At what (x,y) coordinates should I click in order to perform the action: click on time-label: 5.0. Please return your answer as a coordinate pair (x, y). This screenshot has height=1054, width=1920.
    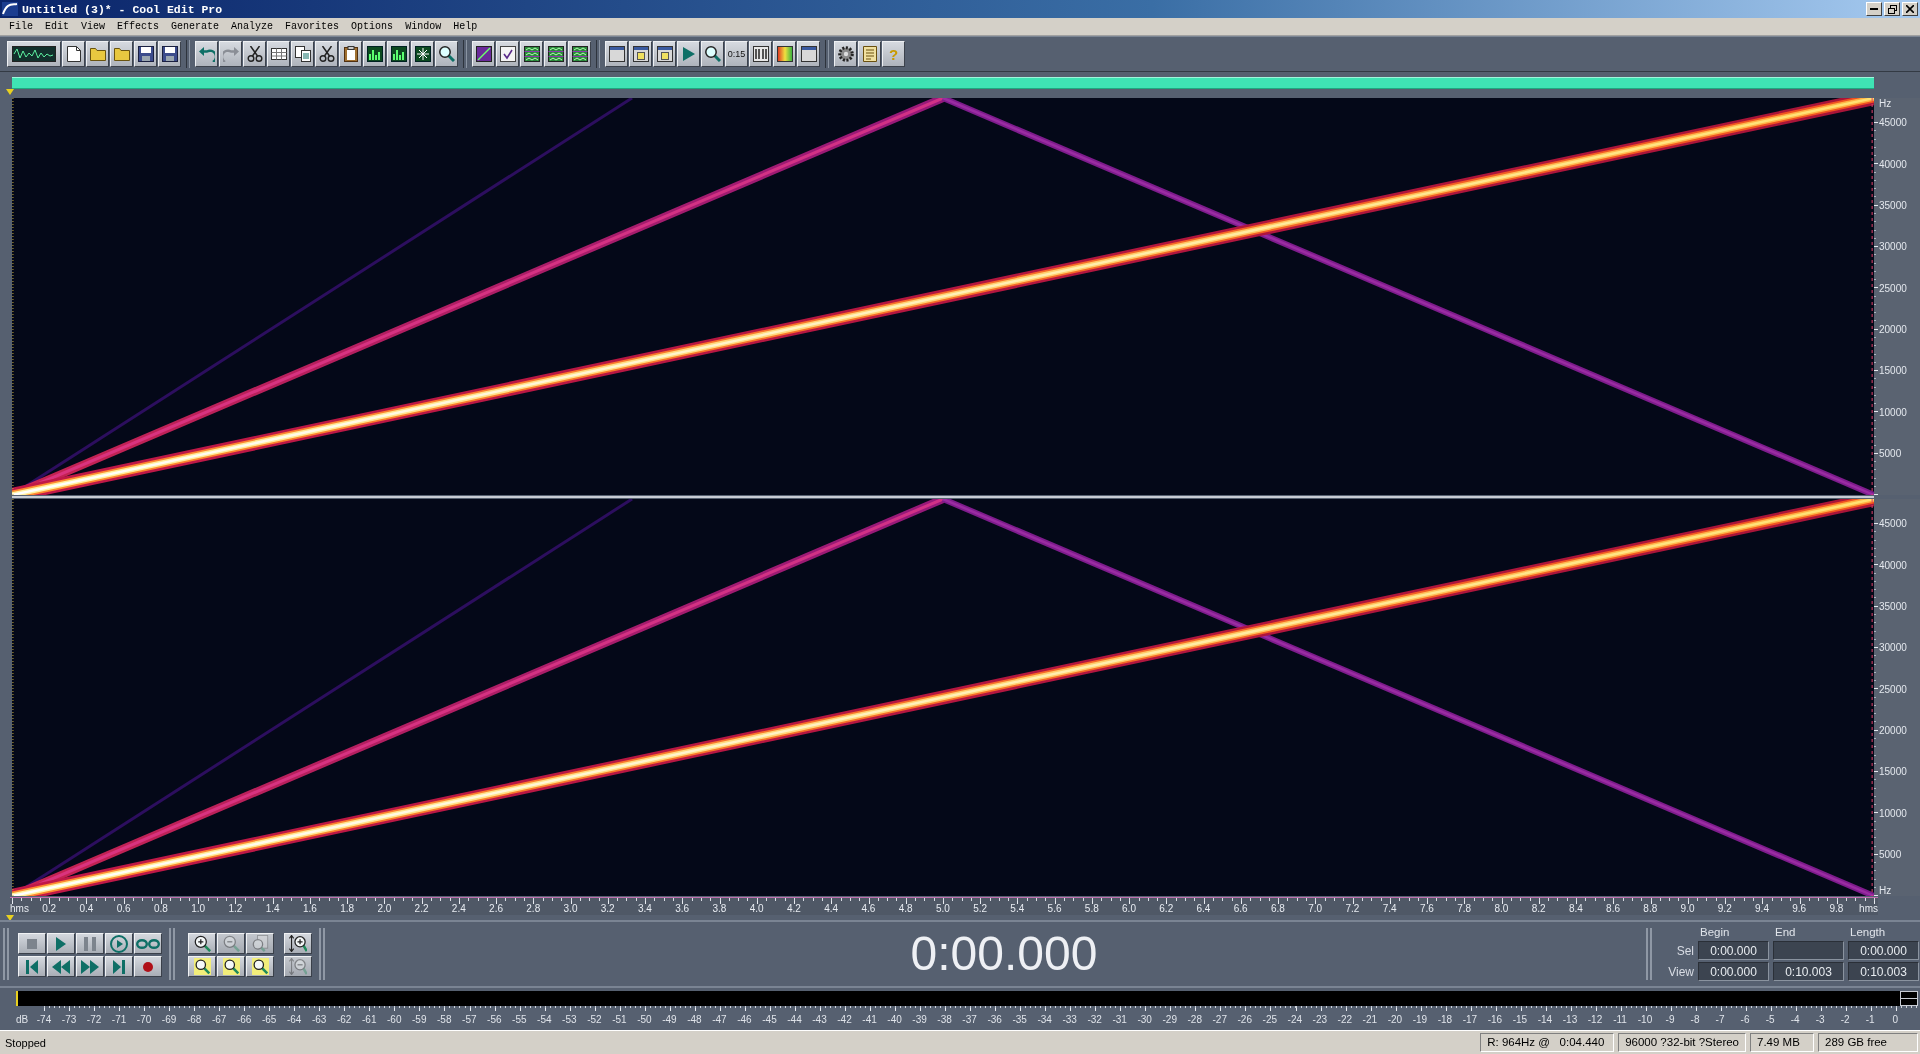
    Looking at the image, I should click on (942, 909).